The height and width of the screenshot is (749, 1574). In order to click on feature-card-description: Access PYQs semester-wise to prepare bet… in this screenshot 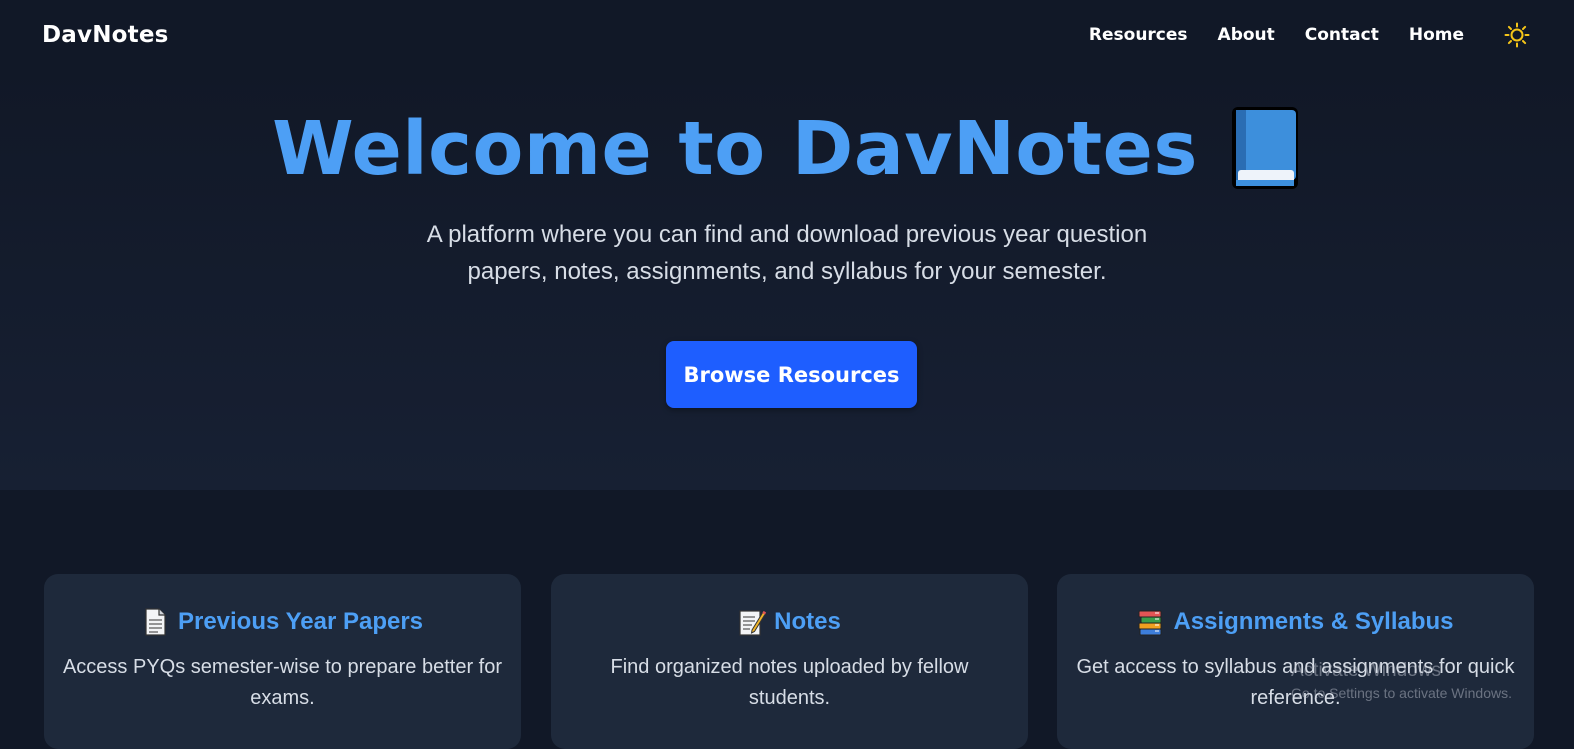, I will do `click(282, 682)`.